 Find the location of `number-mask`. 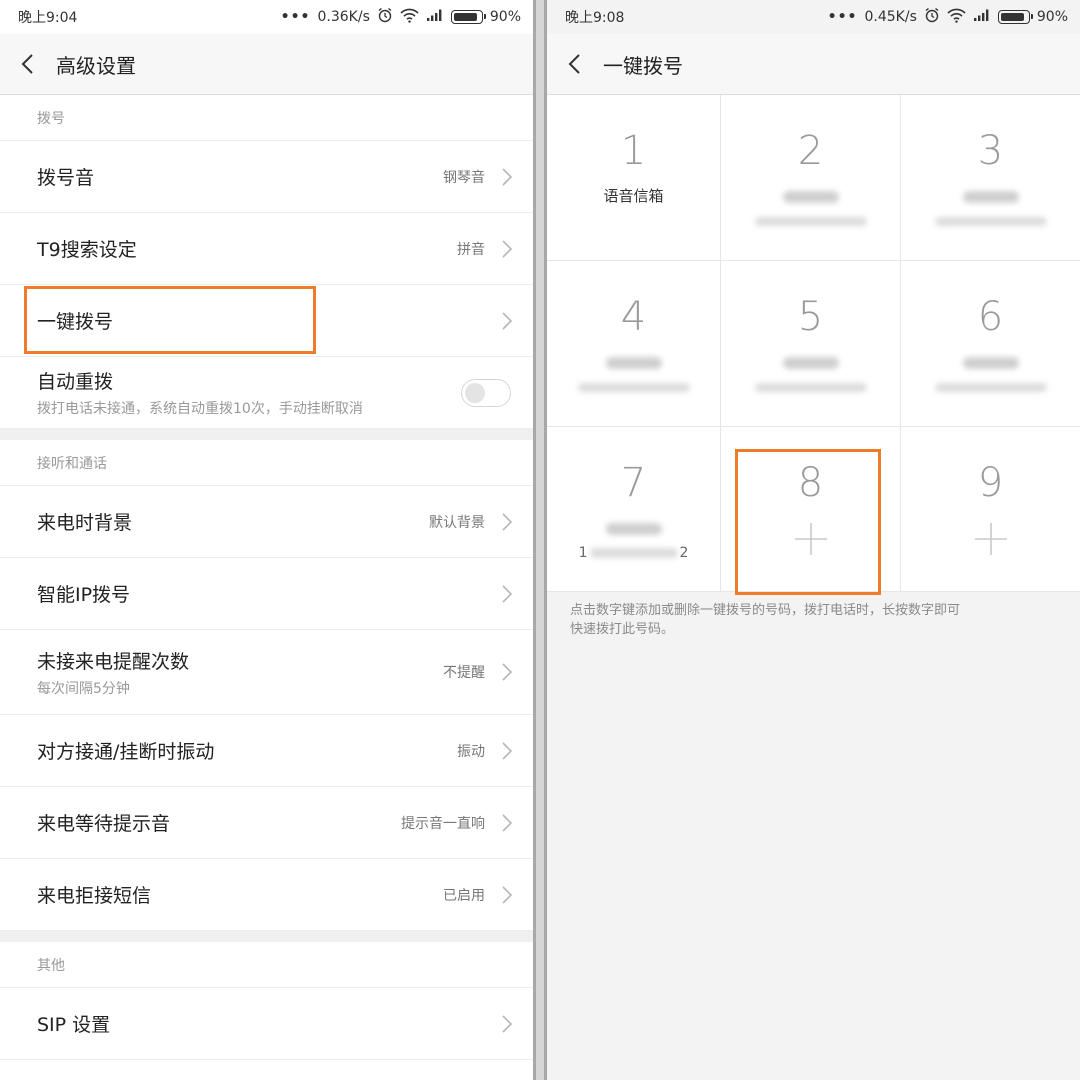

number-mask is located at coordinates (633, 553).